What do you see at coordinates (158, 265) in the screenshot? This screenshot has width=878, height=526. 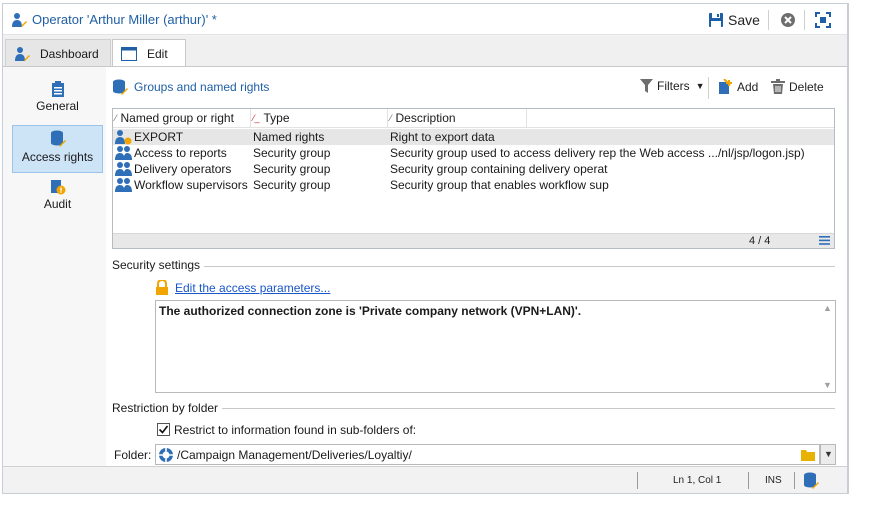 I see `security-section-label: Security settings` at bounding box center [158, 265].